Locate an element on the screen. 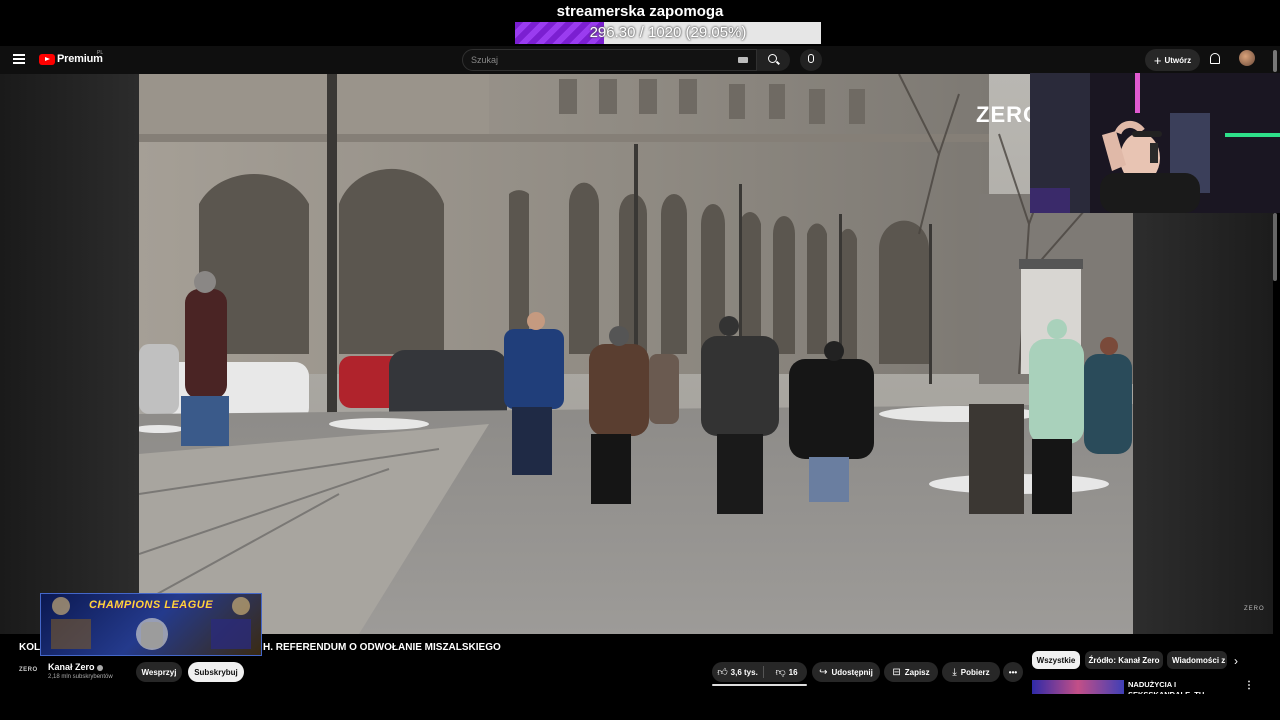  top-navigation-bar: Premium PL + Utwórz is located at coordinates (640, 60).